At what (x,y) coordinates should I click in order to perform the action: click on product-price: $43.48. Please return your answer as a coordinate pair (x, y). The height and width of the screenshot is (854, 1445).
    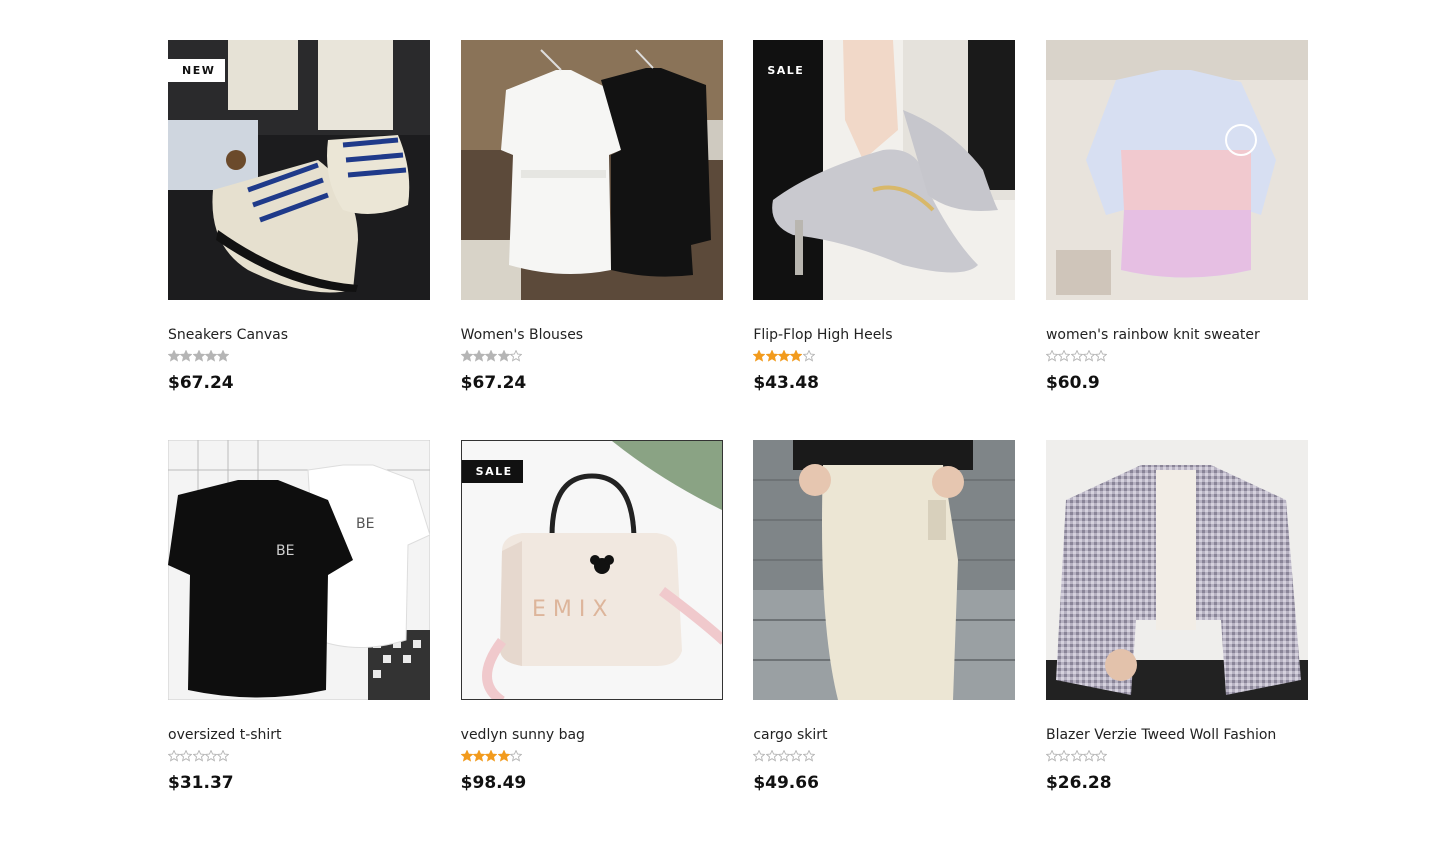
    Looking at the image, I should click on (786, 383).